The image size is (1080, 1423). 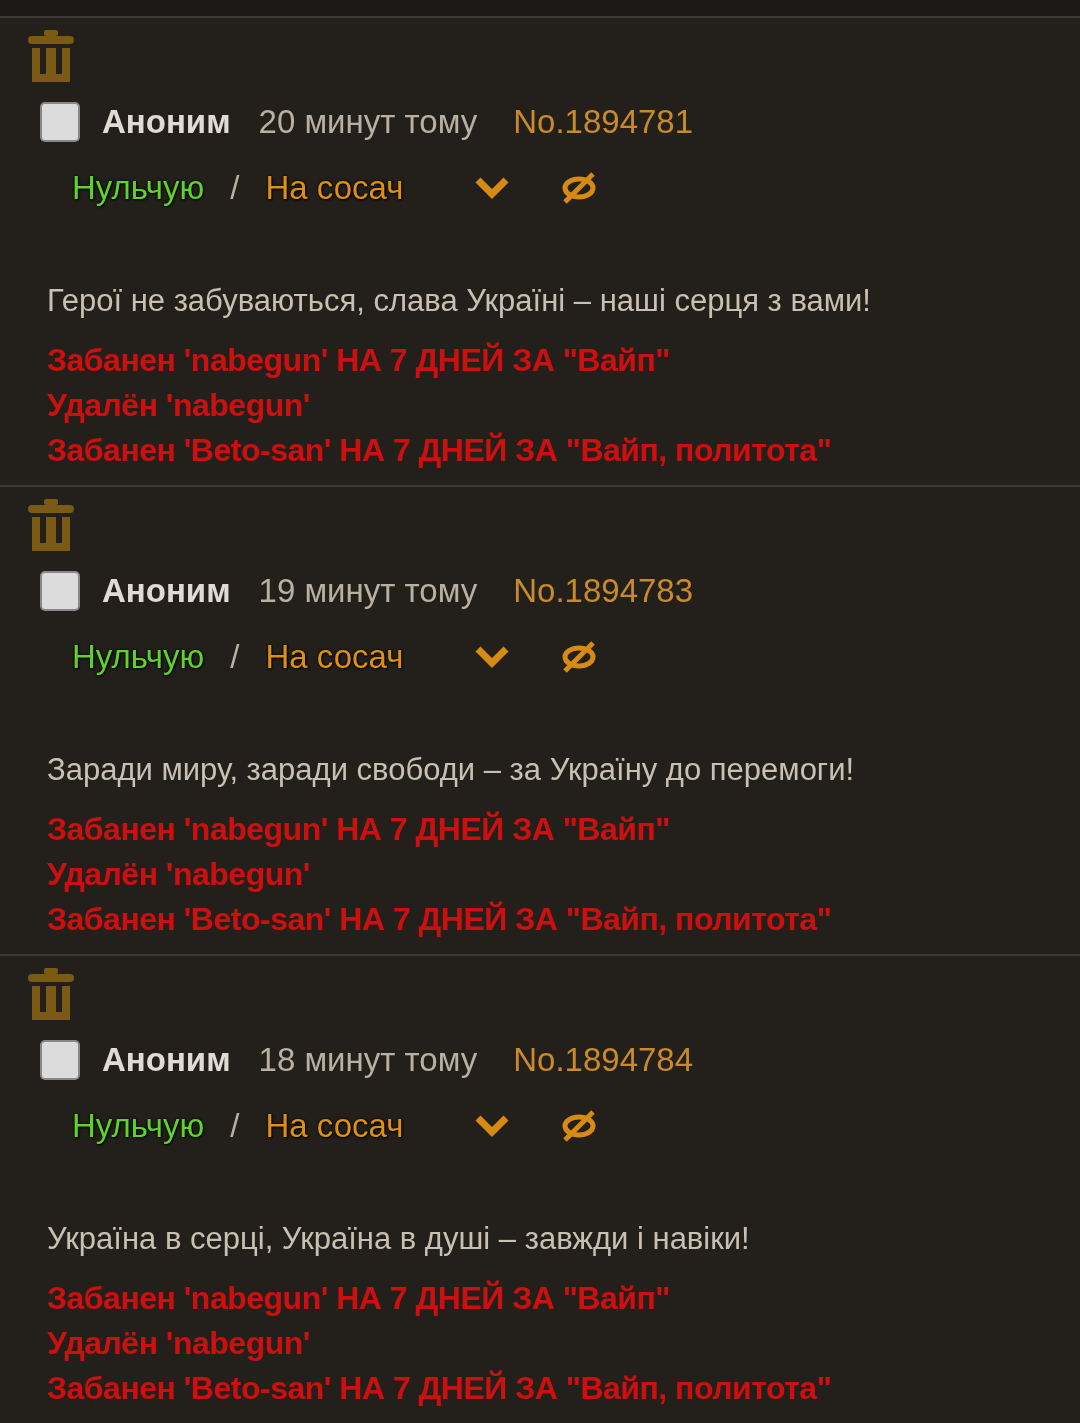 What do you see at coordinates (451, 770) in the screenshot?
I see `post-message: Заради миру, заради свободи – за Україну до перемоги!` at bounding box center [451, 770].